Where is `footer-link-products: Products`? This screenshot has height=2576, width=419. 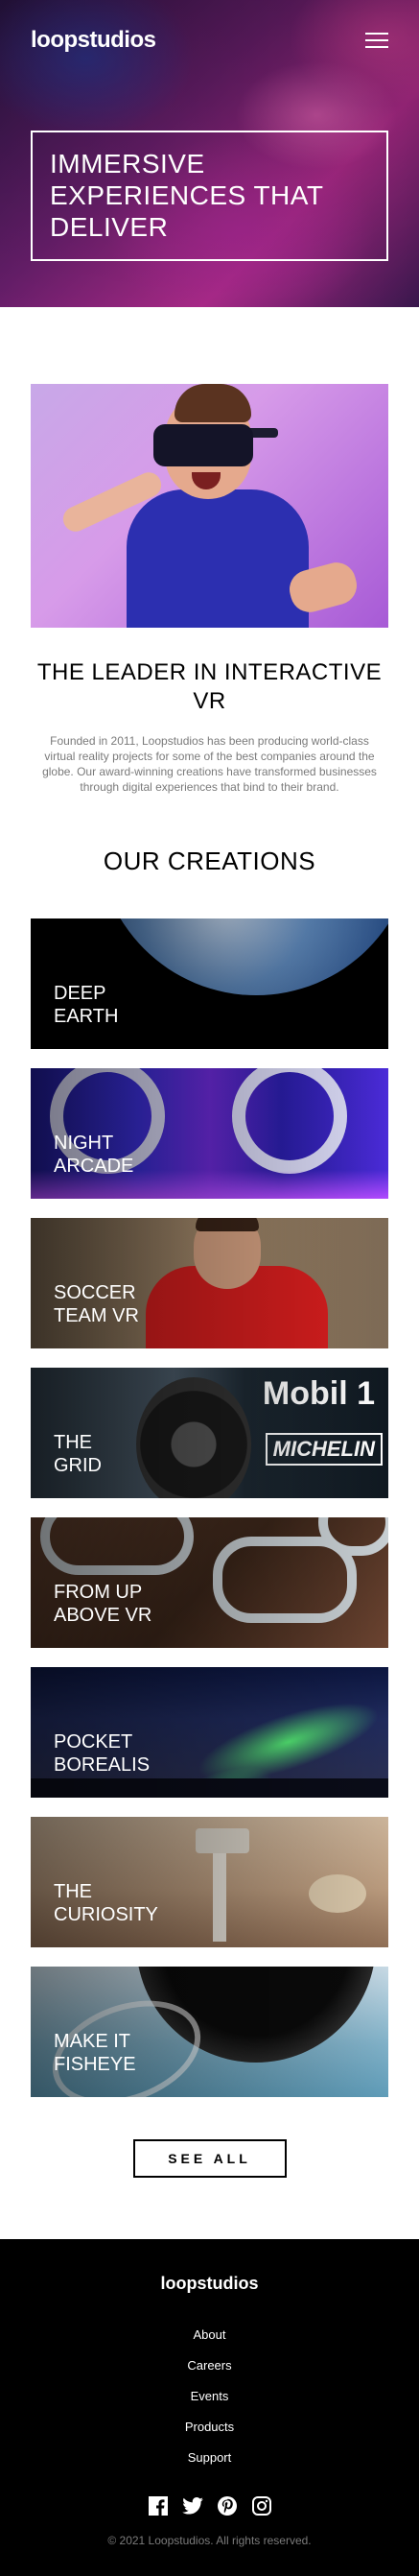 footer-link-products: Products is located at coordinates (209, 2427).